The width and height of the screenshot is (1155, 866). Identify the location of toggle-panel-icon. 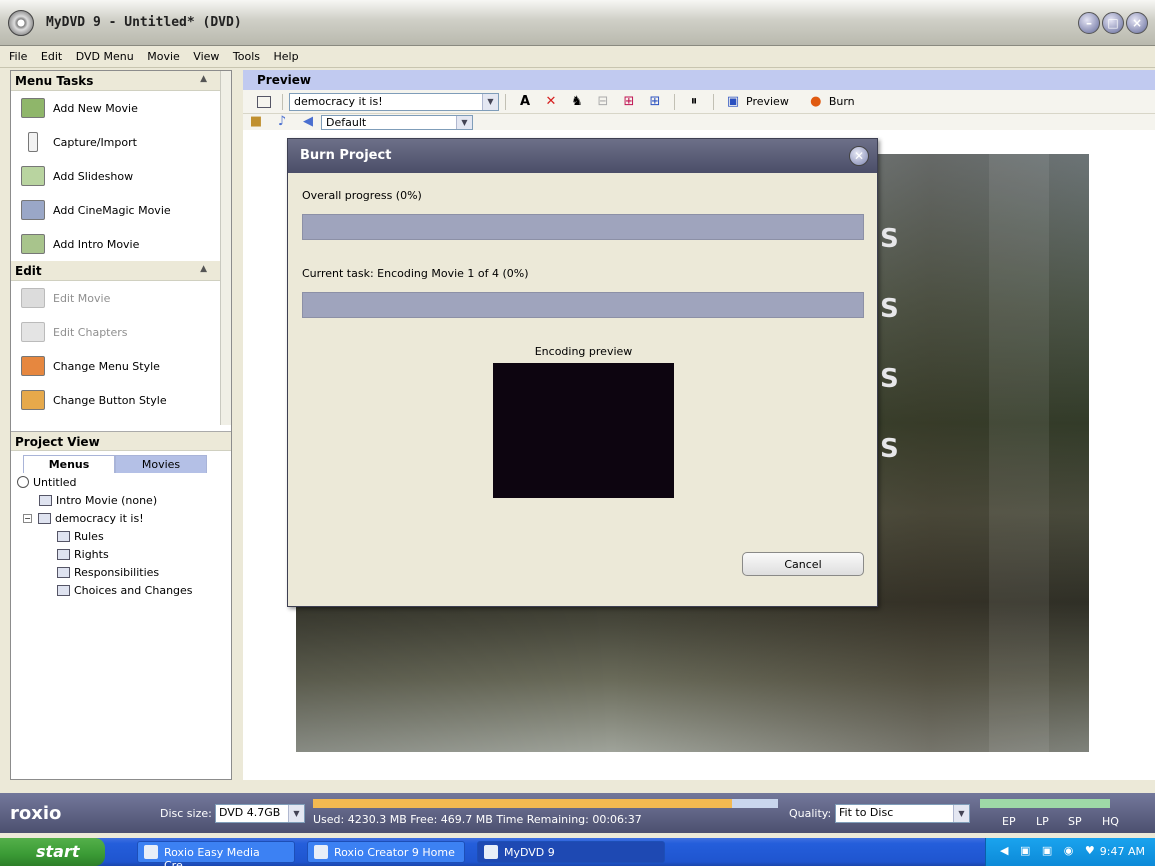
(264, 101).